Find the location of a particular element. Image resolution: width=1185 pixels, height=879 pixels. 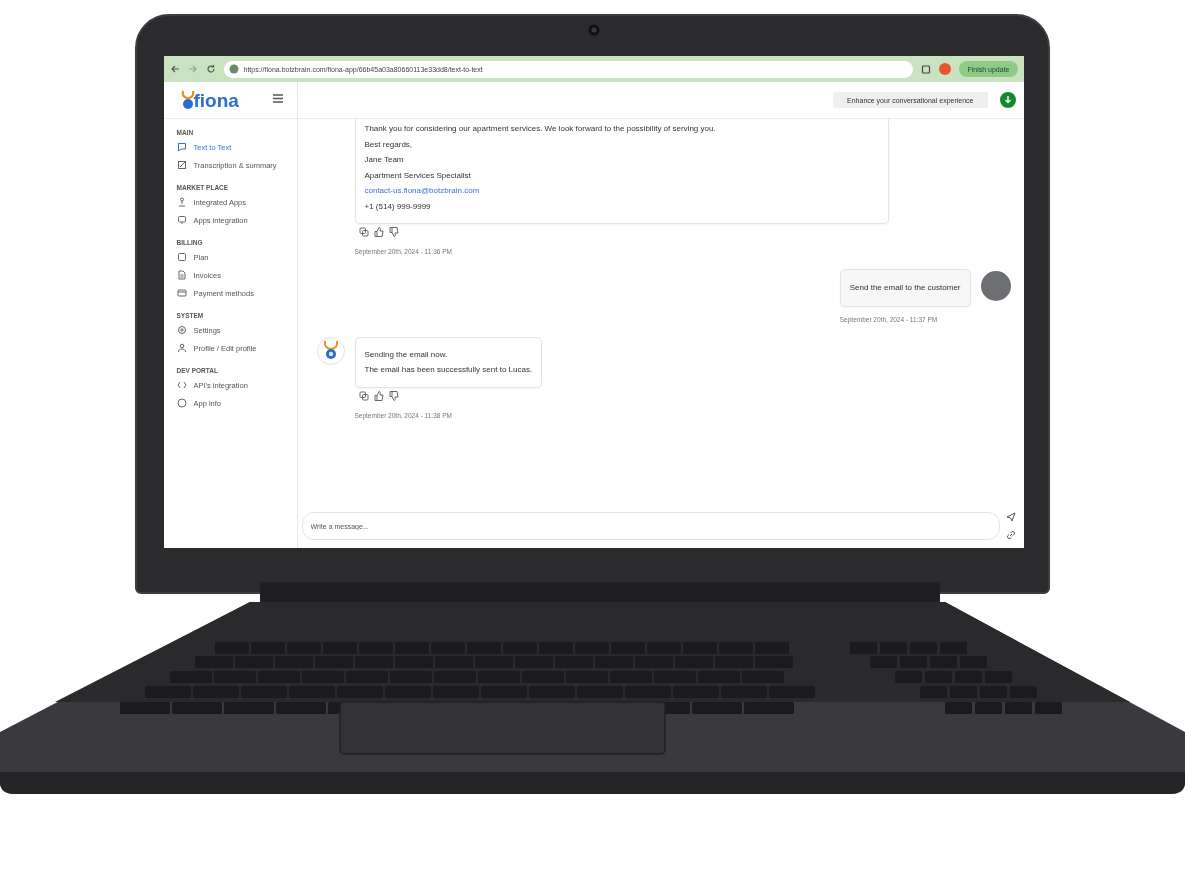

message-text: Thank you for considering our apartment services. We look forward to the possibility of serving you. is located at coordinates (540, 129).